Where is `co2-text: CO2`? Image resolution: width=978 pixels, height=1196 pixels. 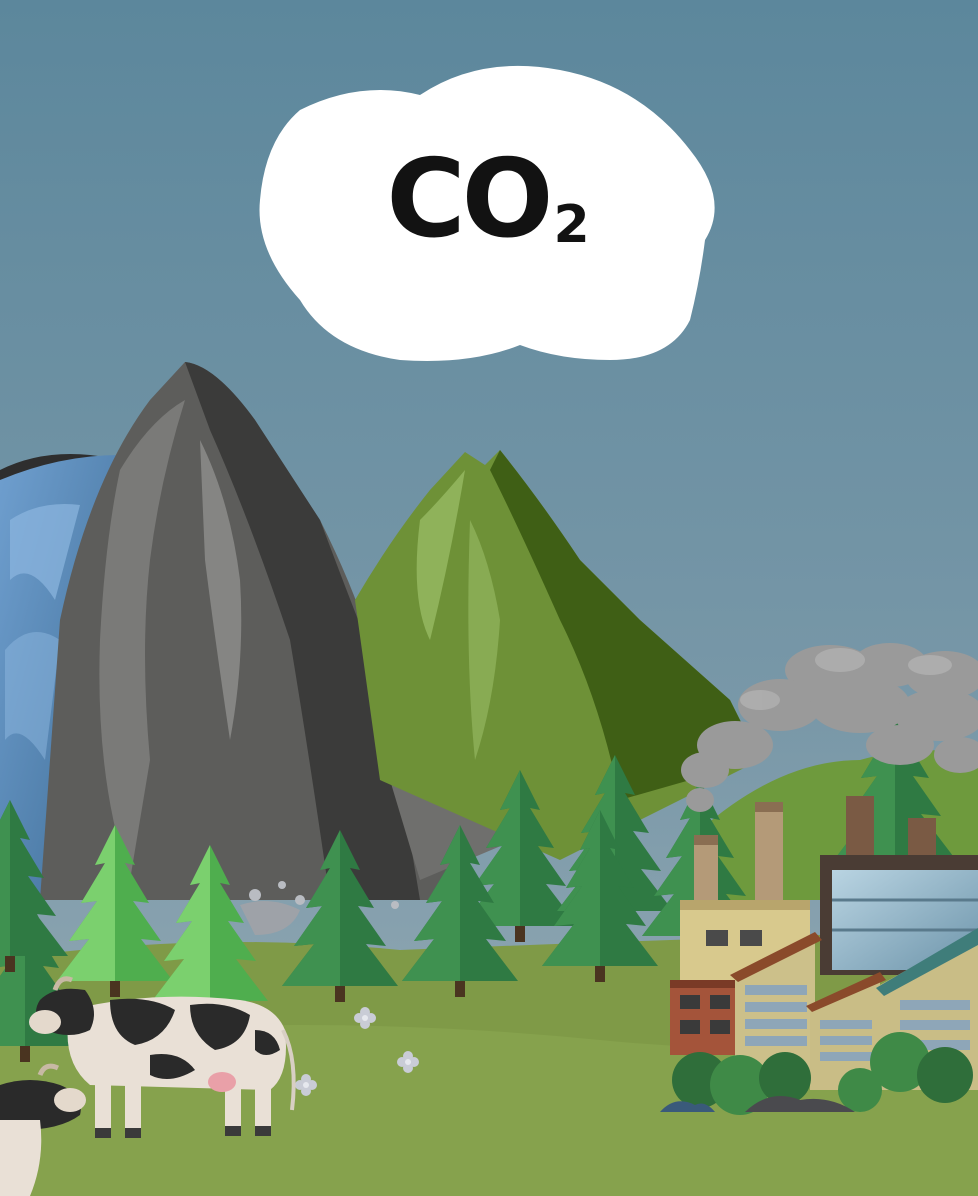 co2-text: CO2 is located at coordinates (488, 200).